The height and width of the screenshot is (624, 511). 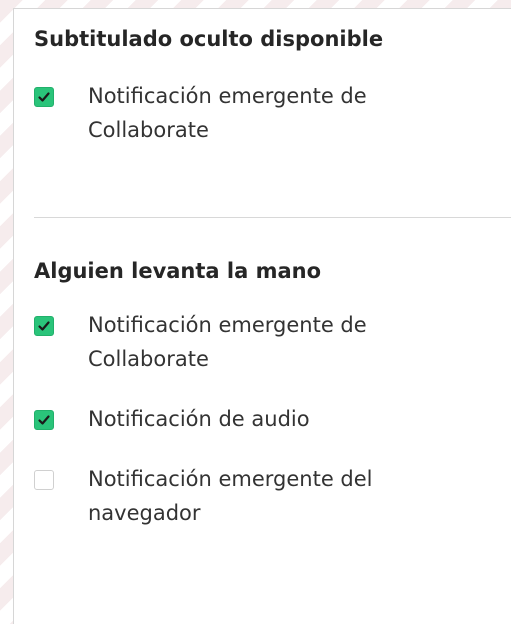 I want to click on section-title: Subtitulado oculto disponible, so click(x=209, y=39).